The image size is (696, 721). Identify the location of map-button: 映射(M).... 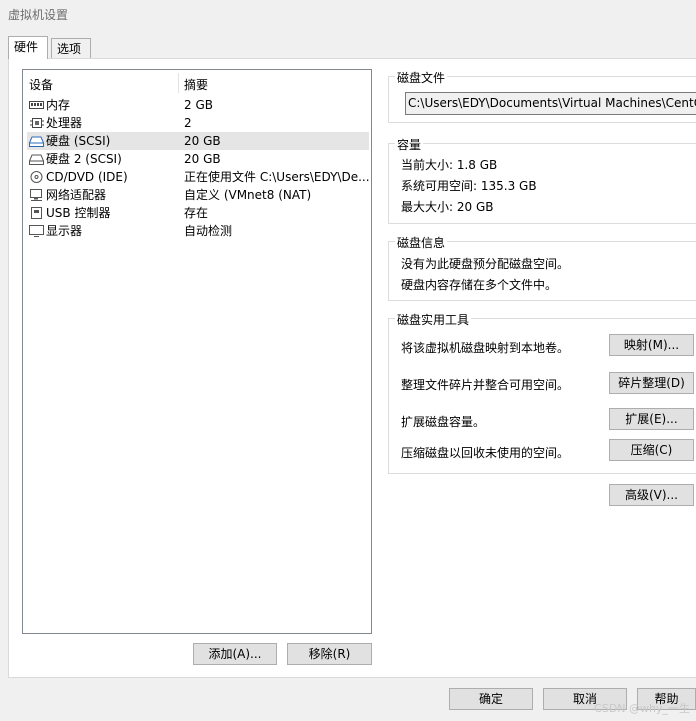
(651, 345).